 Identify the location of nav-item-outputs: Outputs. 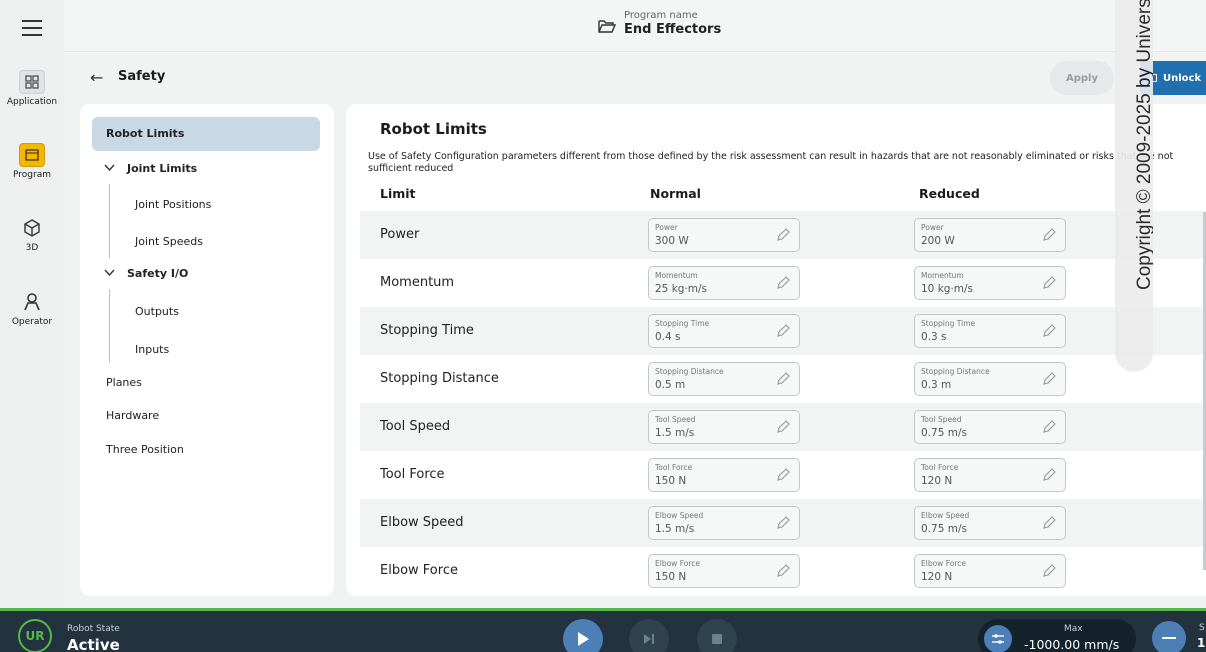
(157, 311).